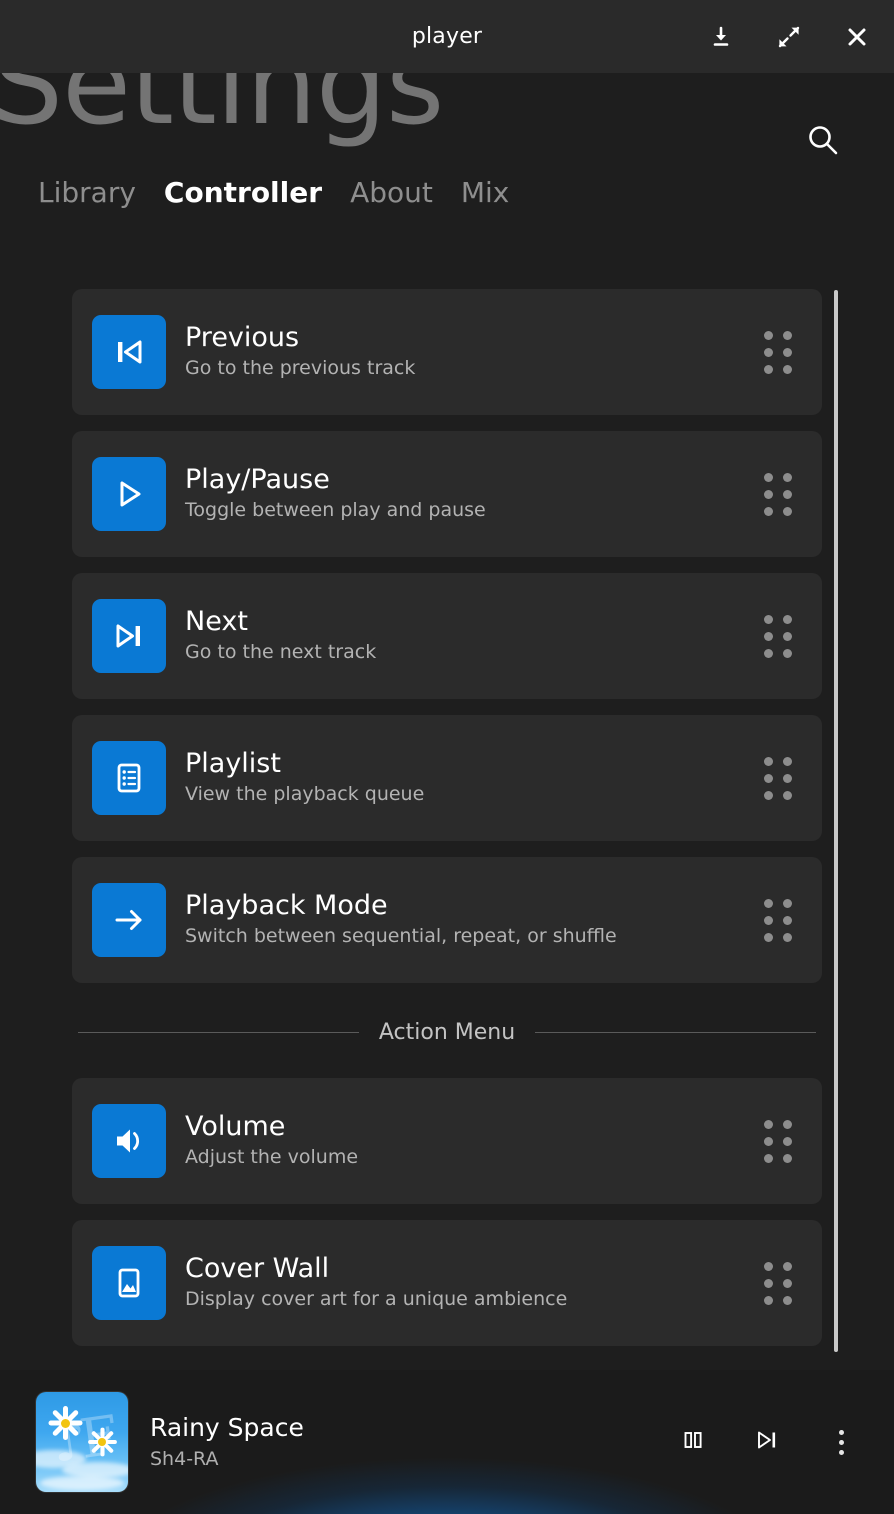  Describe the element at coordinates (470, 1140) in the screenshot. I see `list-item-text: Volume Adjust the volume` at that location.